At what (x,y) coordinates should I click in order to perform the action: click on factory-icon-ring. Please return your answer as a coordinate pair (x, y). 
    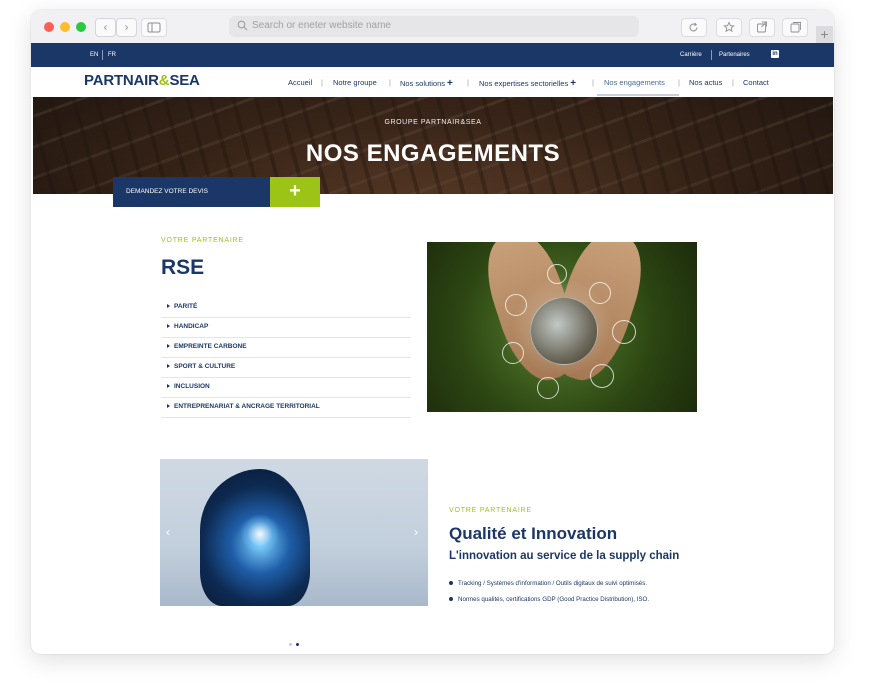
    Looking at the image, I should click on (602, 376).